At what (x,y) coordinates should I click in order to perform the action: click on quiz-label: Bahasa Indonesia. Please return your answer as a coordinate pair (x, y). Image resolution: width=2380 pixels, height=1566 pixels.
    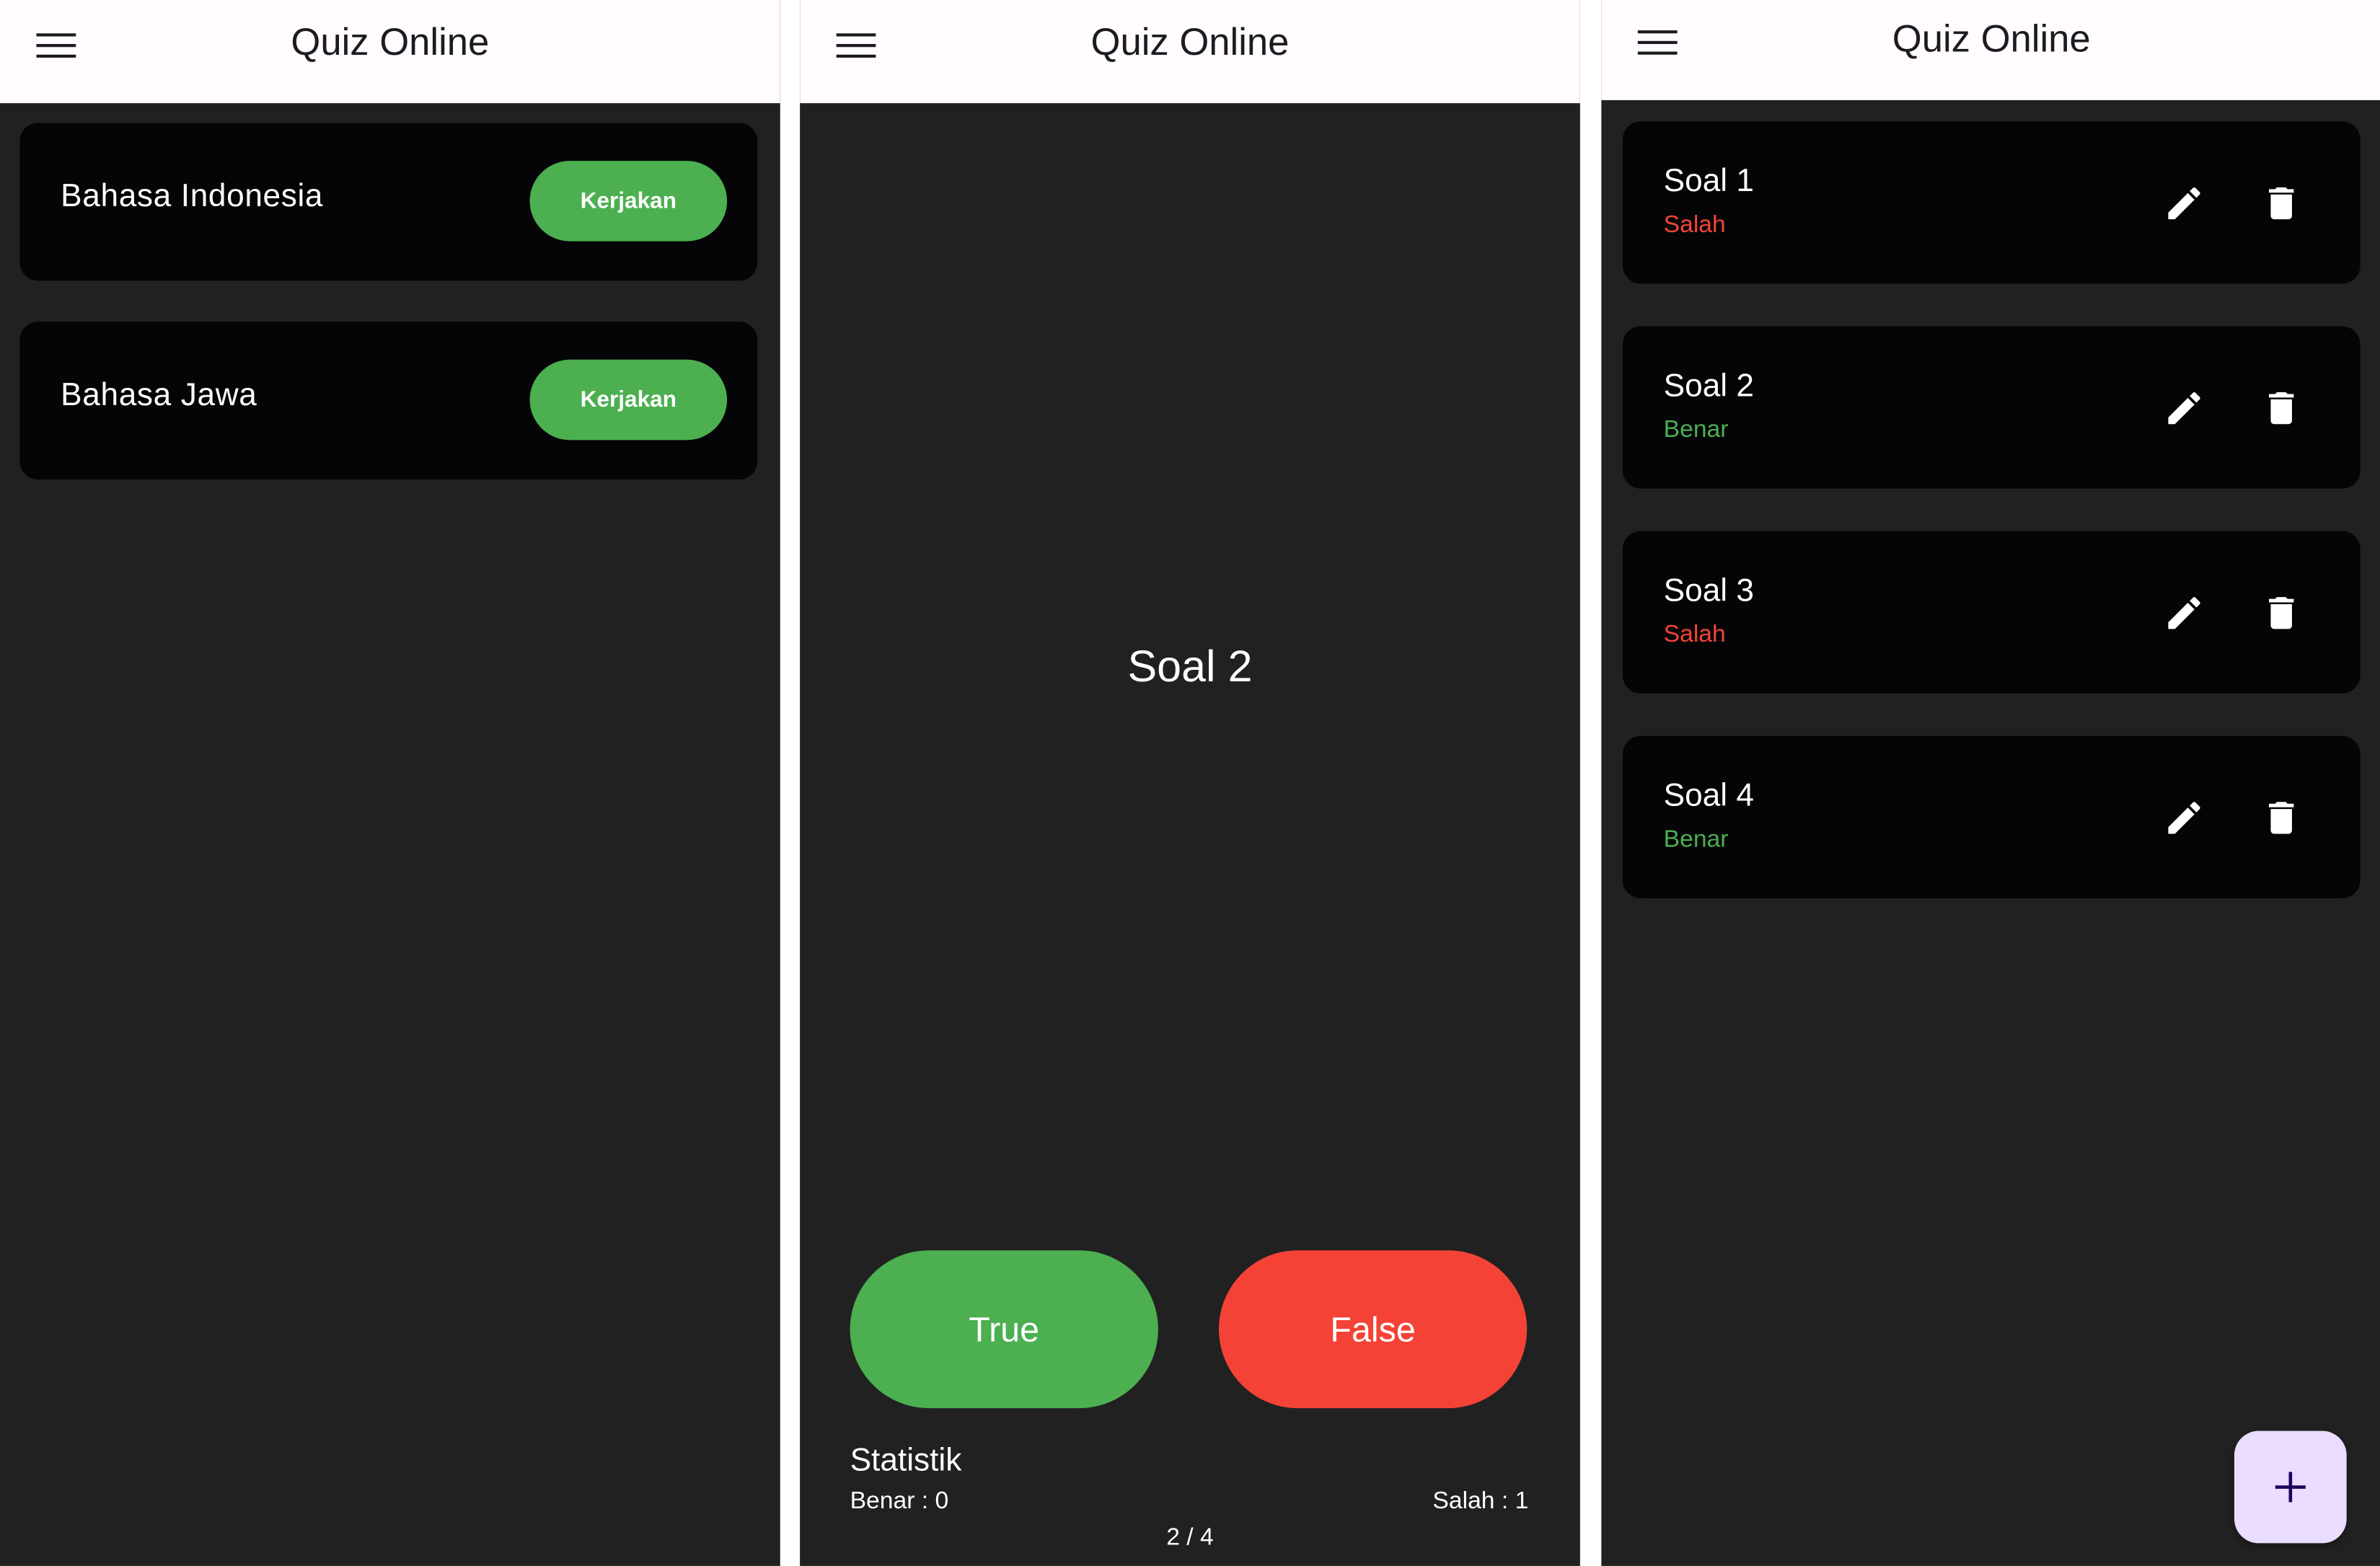
    Looking at the image, I should click on (192, 196).